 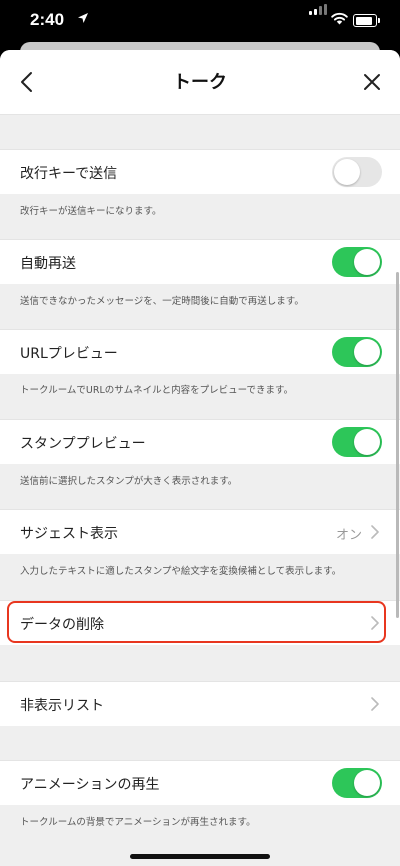 I want to click on sticker-preview-toggle, so click(x=357, y=442).